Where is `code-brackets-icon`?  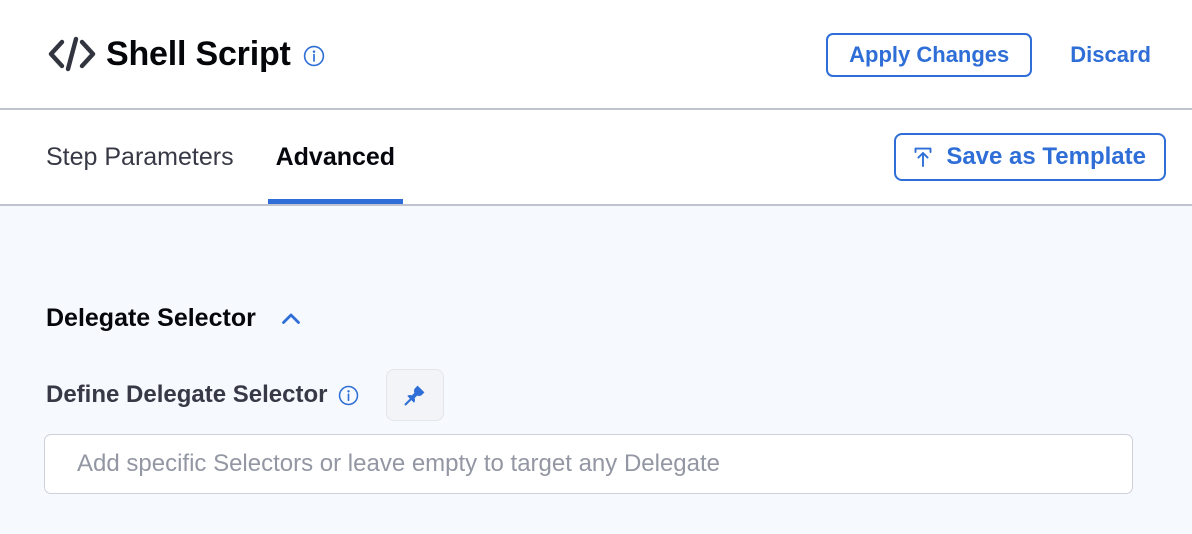 code-brackets-icon is located at coordinates (72, 54).